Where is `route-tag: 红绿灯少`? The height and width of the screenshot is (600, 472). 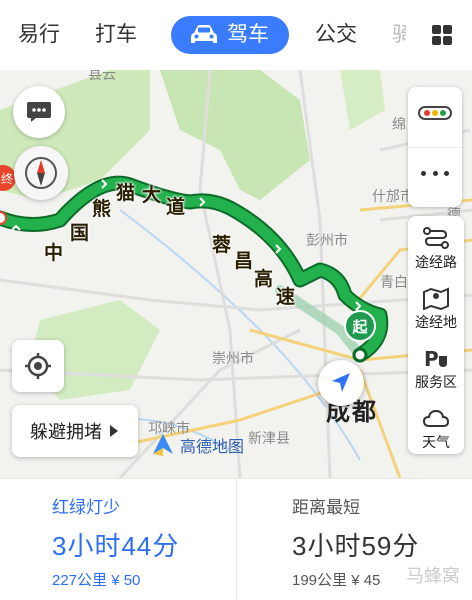
route-tag: 红绿灯少 is located at coordinates (86, 507).